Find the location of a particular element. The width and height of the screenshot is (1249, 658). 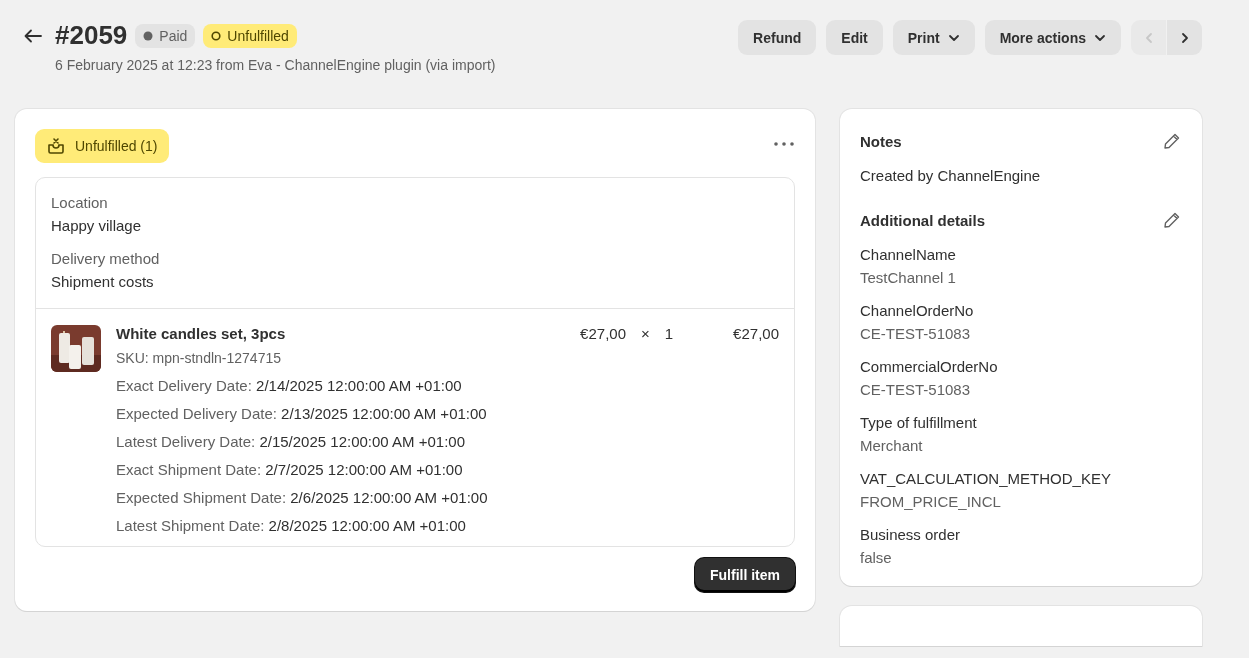

line-total: €27,00 is located at coordinates (756, 333).